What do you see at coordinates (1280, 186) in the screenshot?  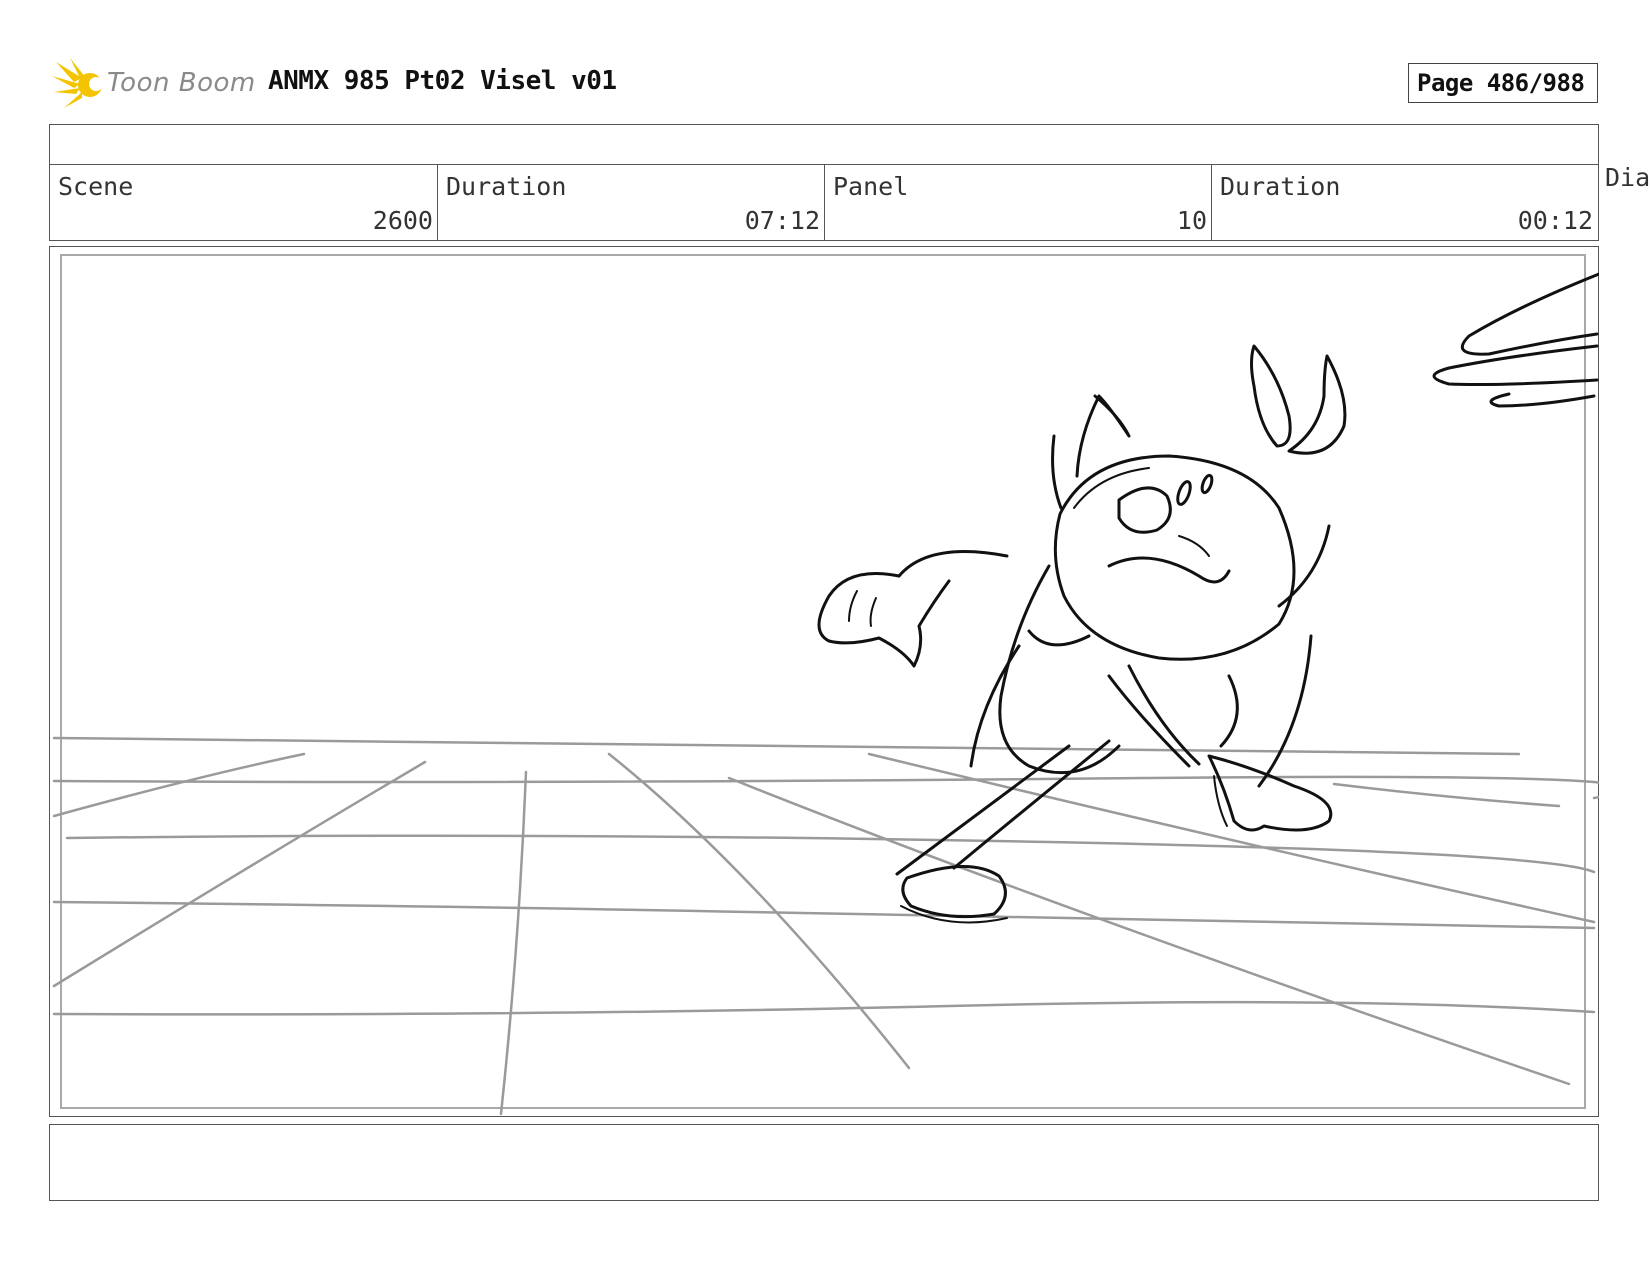 I see `panel-duration-label: Duration` at bounding box center [1280, 186].